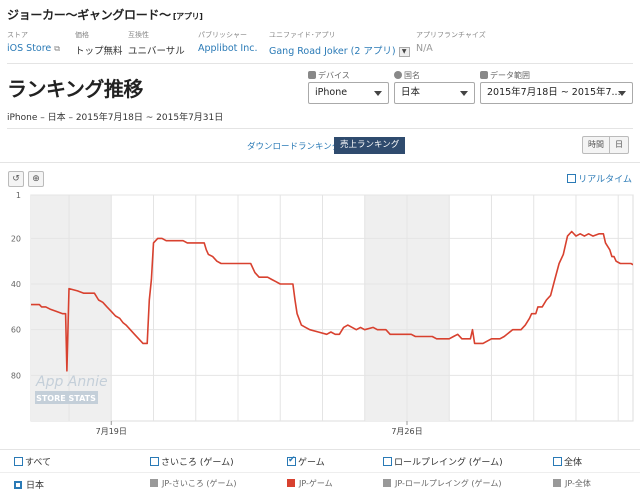 The height and width of the screenshot is (498, 640). Describe the element at coordinates (99, 43) in the screenshot. I see `meta-price: 価格 トップ無料` at that location.